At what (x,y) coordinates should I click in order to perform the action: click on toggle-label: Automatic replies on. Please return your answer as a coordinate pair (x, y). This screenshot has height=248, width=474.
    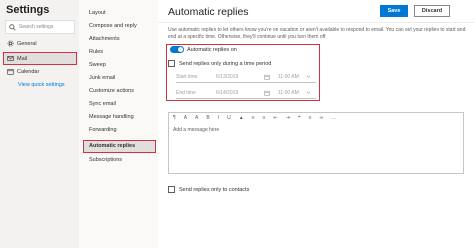
    Looking at the image, I should click on (212, 49).